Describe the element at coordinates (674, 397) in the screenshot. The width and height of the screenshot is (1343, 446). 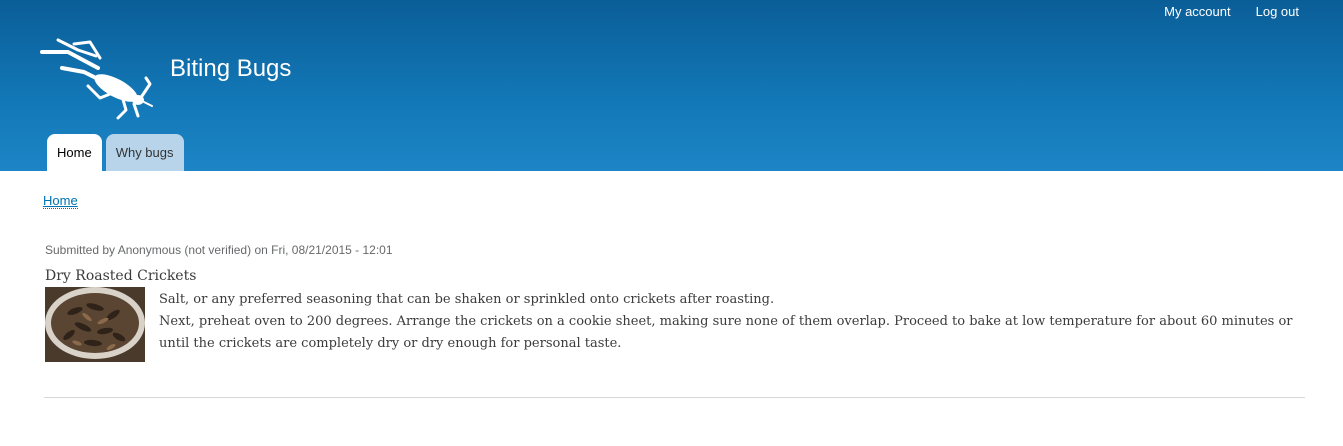
I see `divider` at that location.